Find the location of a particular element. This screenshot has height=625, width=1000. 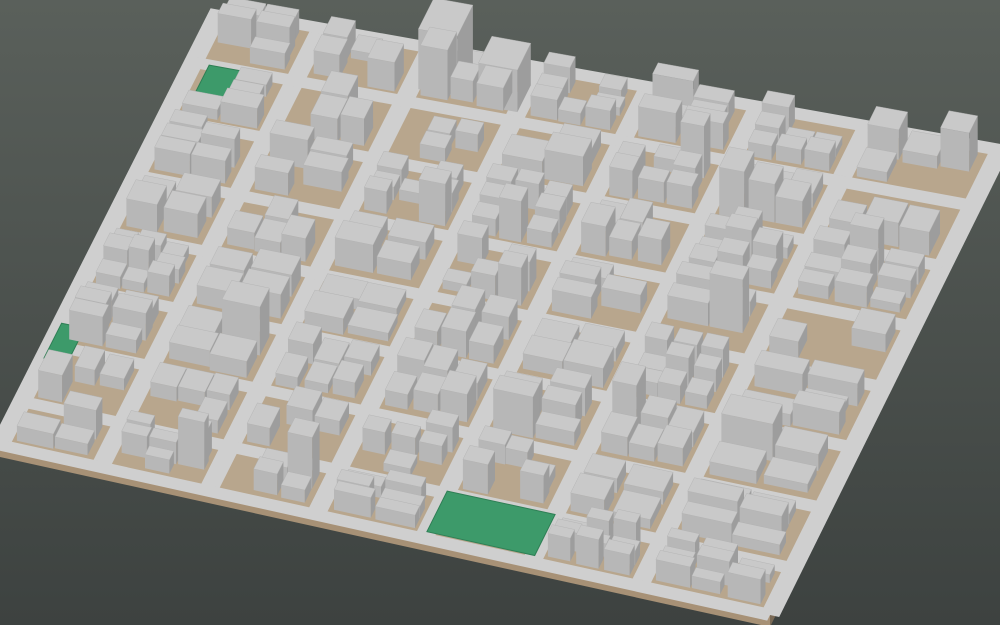

building-face-right is located at coordinates (206, 441).